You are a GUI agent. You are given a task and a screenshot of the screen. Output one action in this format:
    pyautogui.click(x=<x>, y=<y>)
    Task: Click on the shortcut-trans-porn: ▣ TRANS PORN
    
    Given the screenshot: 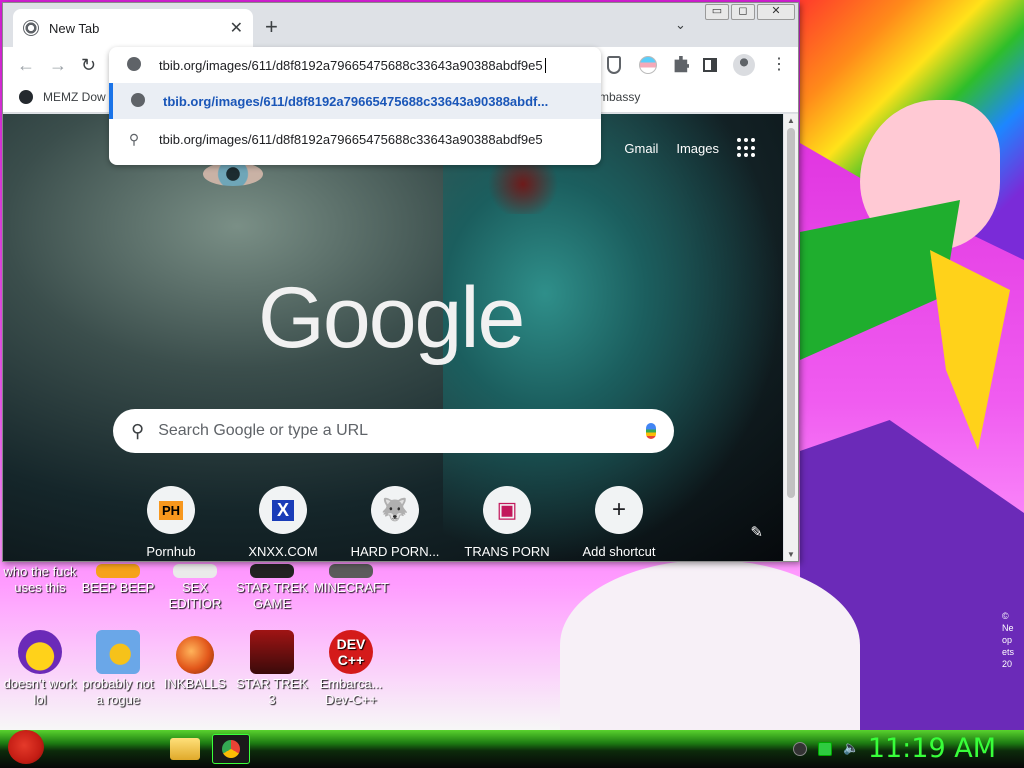 What is the action you would take?
    pyautogui.click(x=507, y=522)
    